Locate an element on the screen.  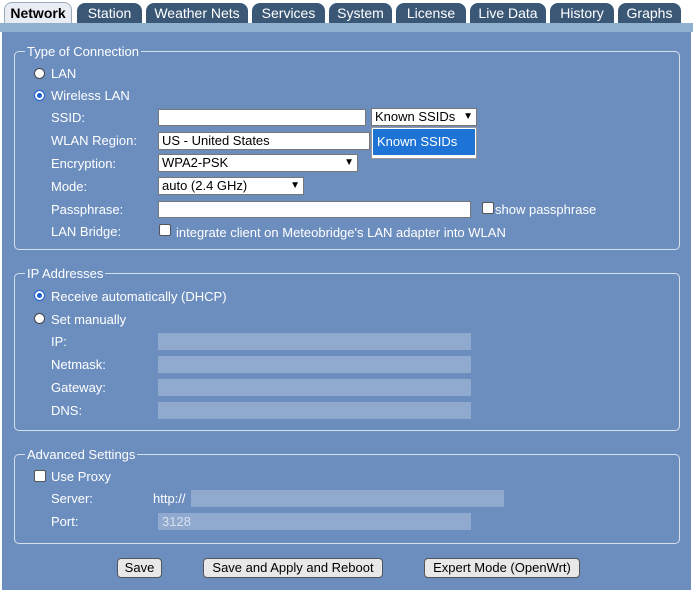
wlan-region-value: US - United States is located at coordinates (216, 140).